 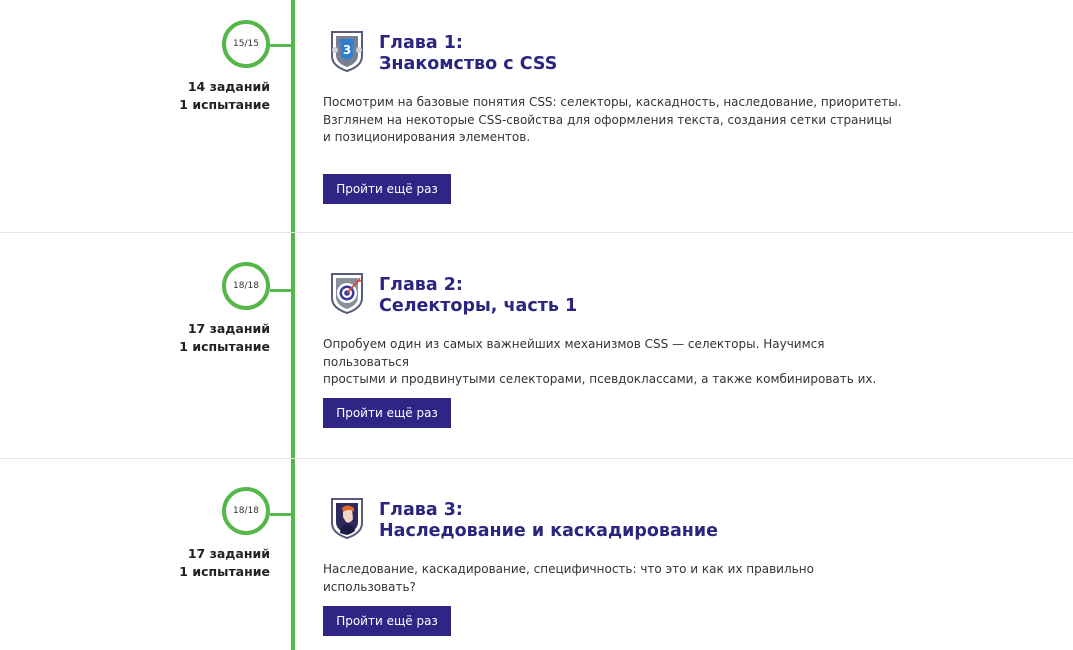 I want to click on target-shield-icon, so click(x=347, y=293).